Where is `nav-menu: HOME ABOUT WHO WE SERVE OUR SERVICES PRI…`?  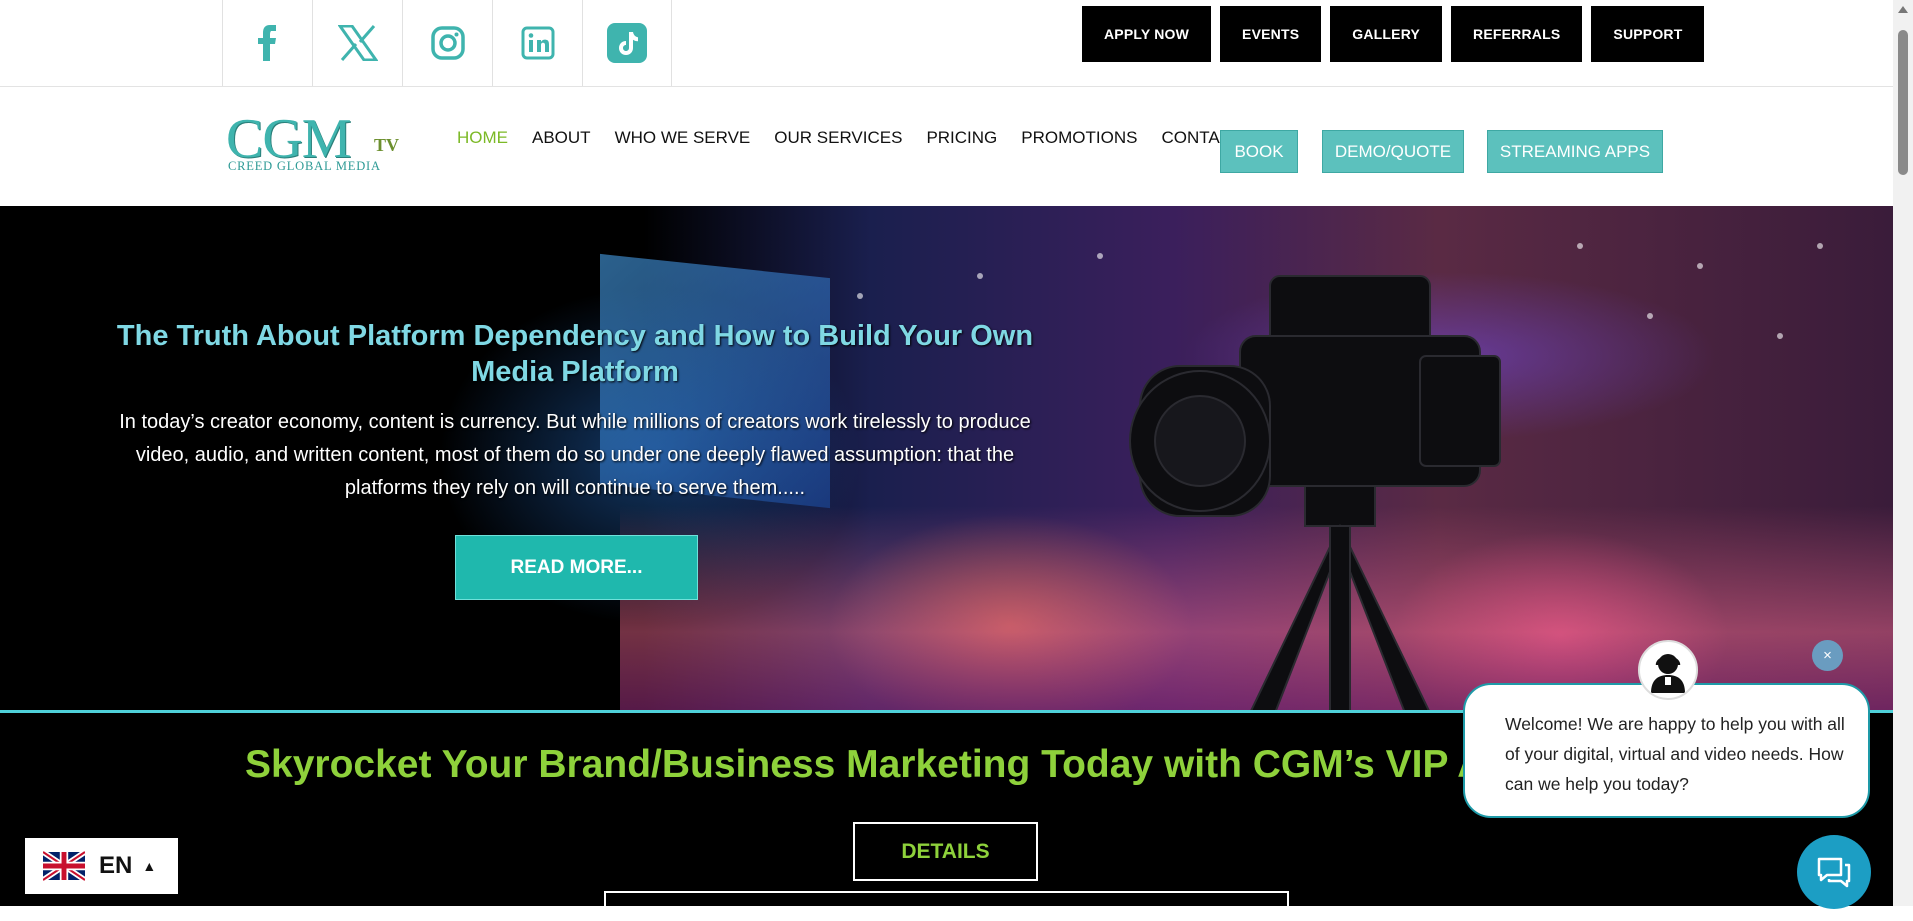 nav-menu: HOME ABOUT WHO WE SERVE OUR SERVICES PRI… is located at coordinates (861, 138).